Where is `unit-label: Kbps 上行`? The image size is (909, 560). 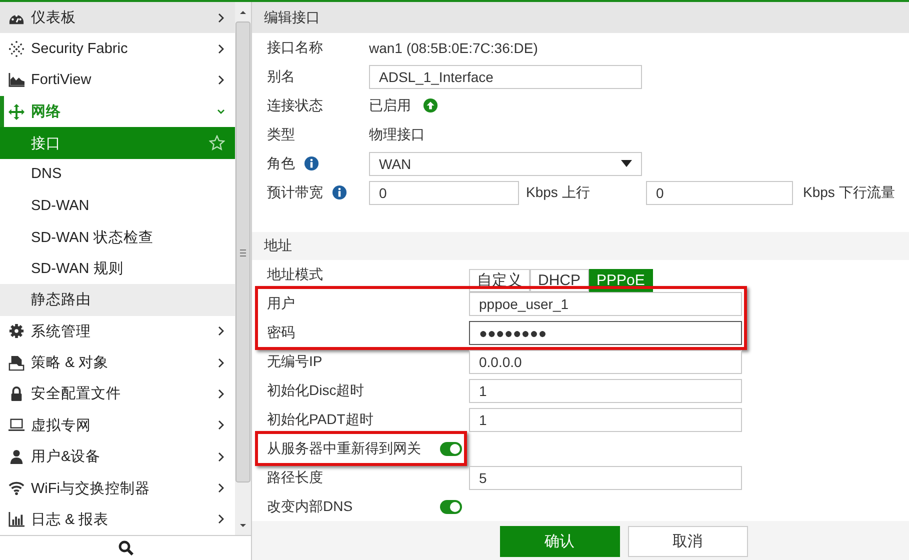 unit-label: Kbps 上行 is located at coordinates (558, 193).